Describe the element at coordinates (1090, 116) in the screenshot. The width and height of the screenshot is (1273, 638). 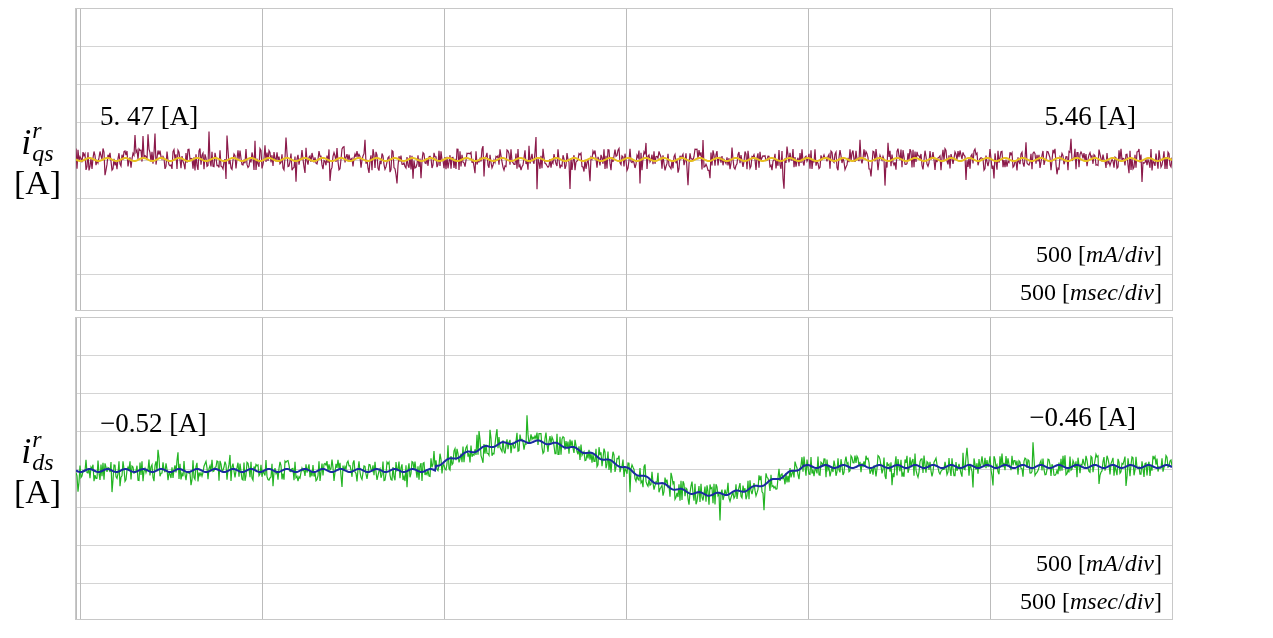
I see `value-label: 5.46 [A]` at that location.